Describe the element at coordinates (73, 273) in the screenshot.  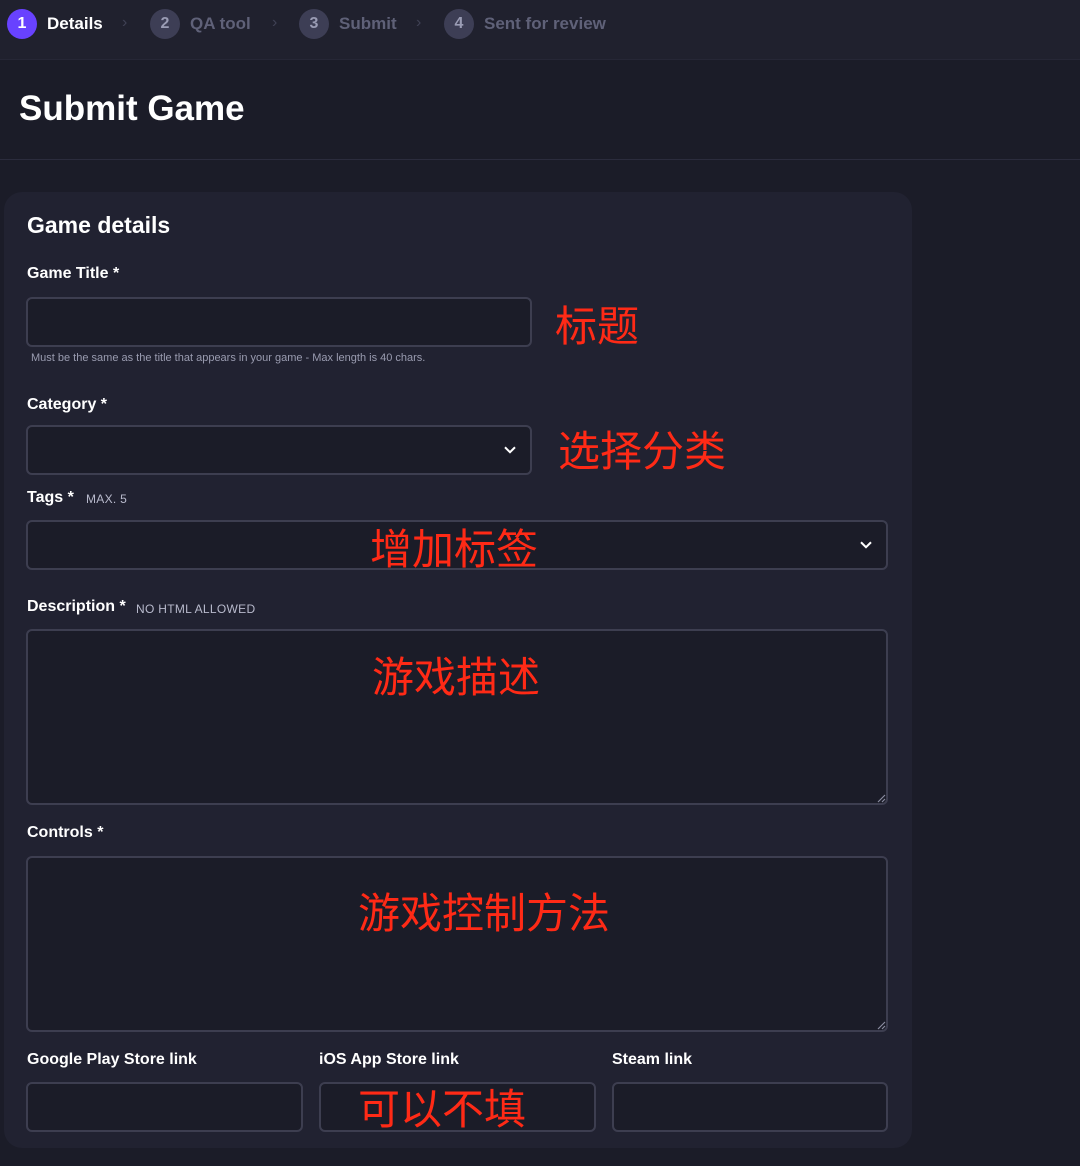
I see `game-title-label: Game Title *` at that location.